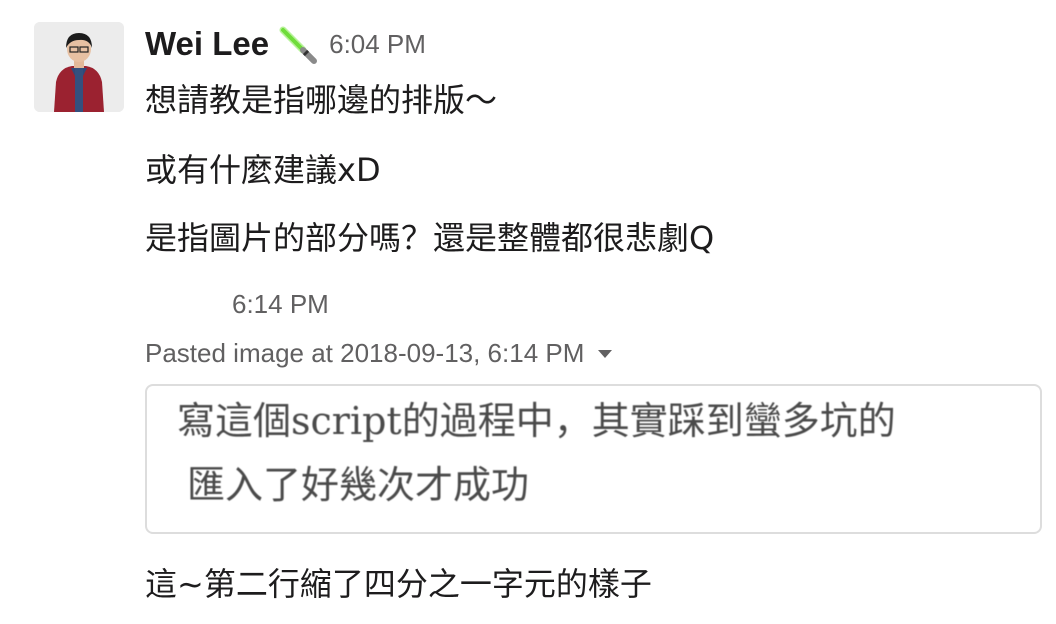  What do you see at coordinates (280, 304) in the screenshot?
I see `continuation-timestamp: 6:14 PM` at bounding box center [280, 304].